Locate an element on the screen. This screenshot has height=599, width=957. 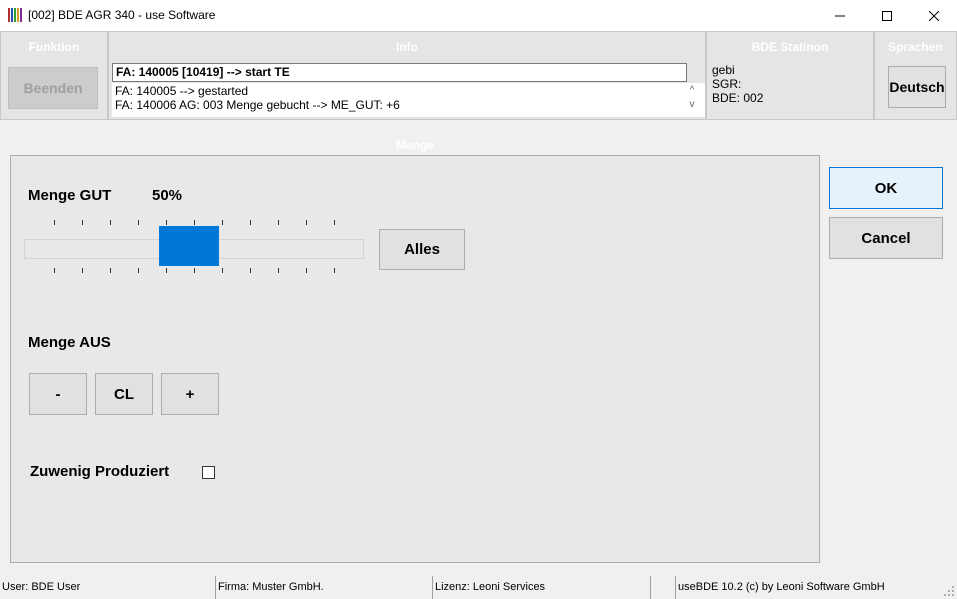
decrement-button: - is located at coordinates (58, 394).